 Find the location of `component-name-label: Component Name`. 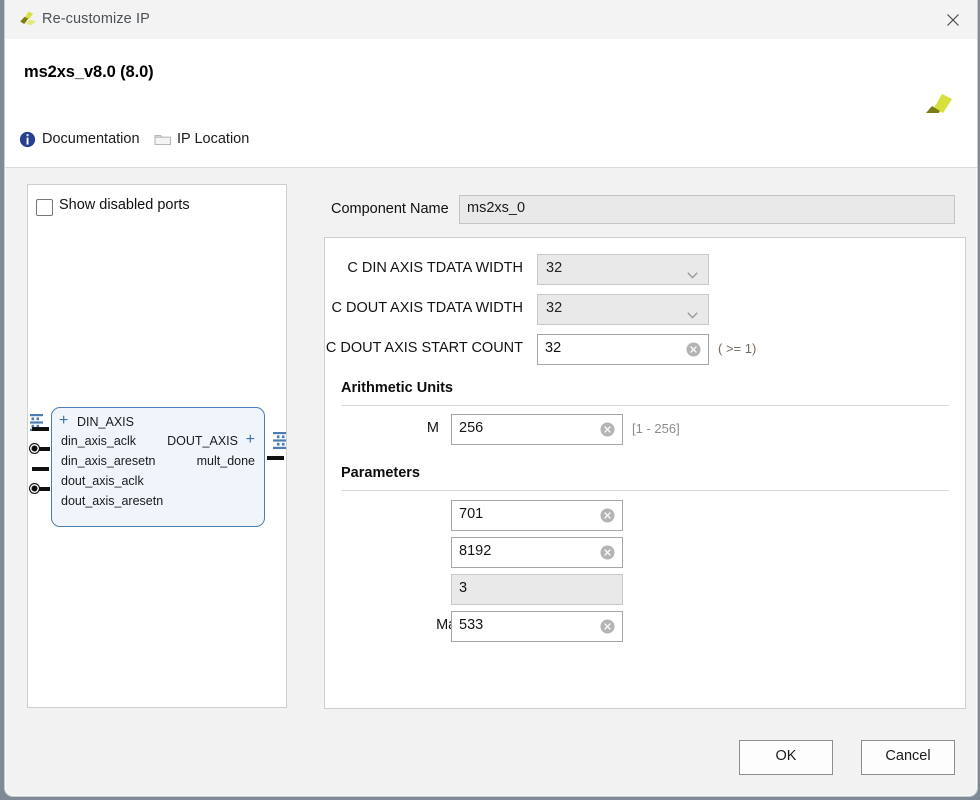

component-name-label: Component Name is located at coordinates (390, 209).